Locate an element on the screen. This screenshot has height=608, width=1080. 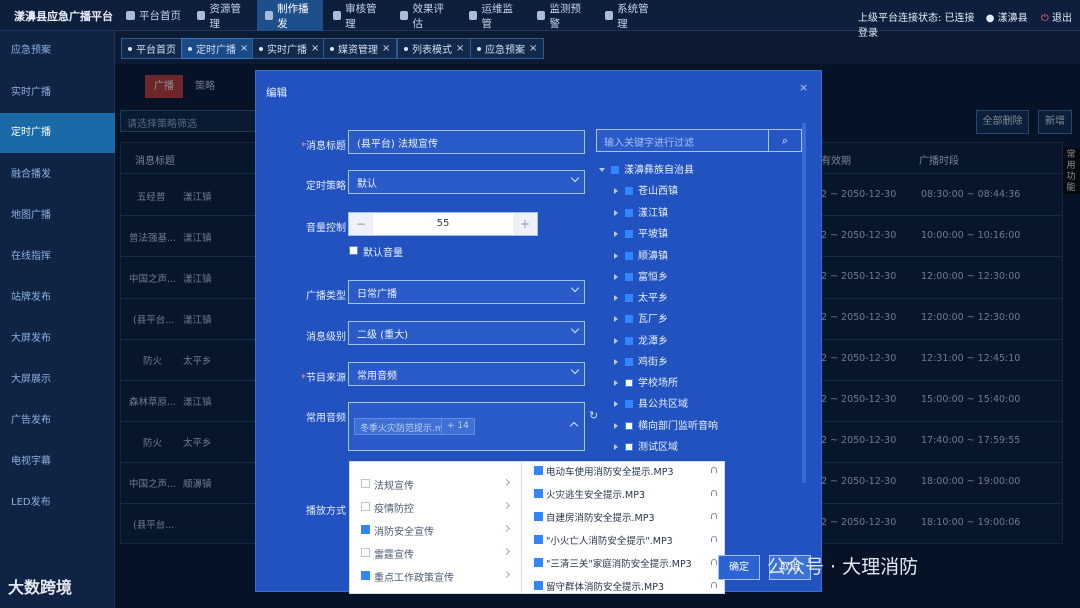
sidebar-item-scheduled-broadcast: 定时广播 is located at coordinates (57, 133).